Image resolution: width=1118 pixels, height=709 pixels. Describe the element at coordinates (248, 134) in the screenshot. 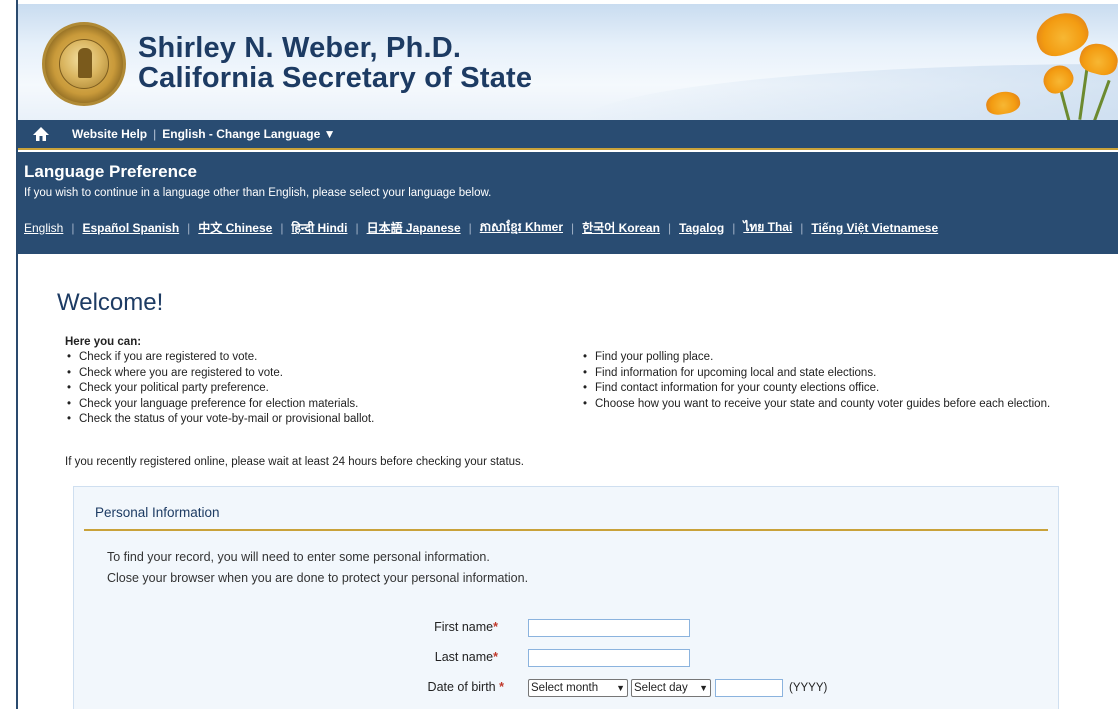

I see `change-language-dropdown: English - Change Language ▼` at that location.